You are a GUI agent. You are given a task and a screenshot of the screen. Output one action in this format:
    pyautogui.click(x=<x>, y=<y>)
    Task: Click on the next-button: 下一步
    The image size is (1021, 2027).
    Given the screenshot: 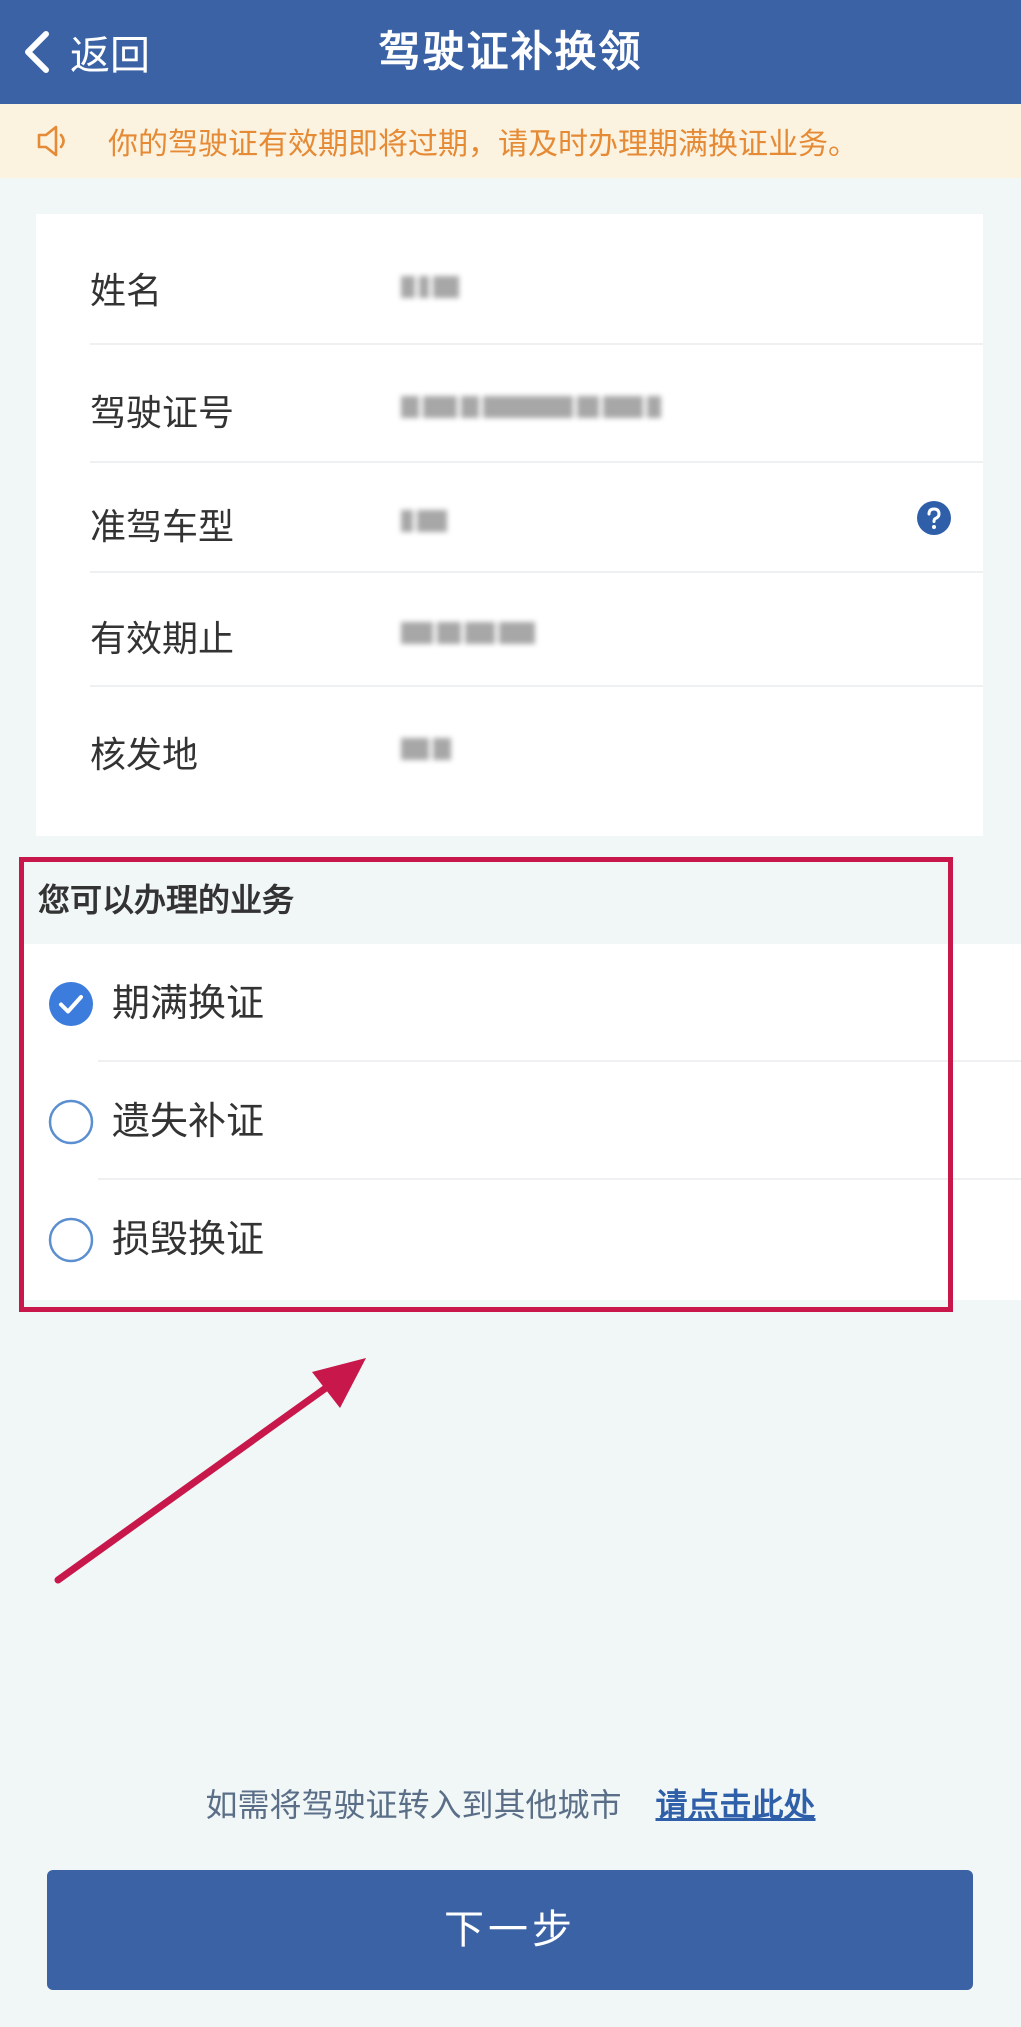 What is the action you would take?
    pyautogui.click(x=510, y=1930)
    